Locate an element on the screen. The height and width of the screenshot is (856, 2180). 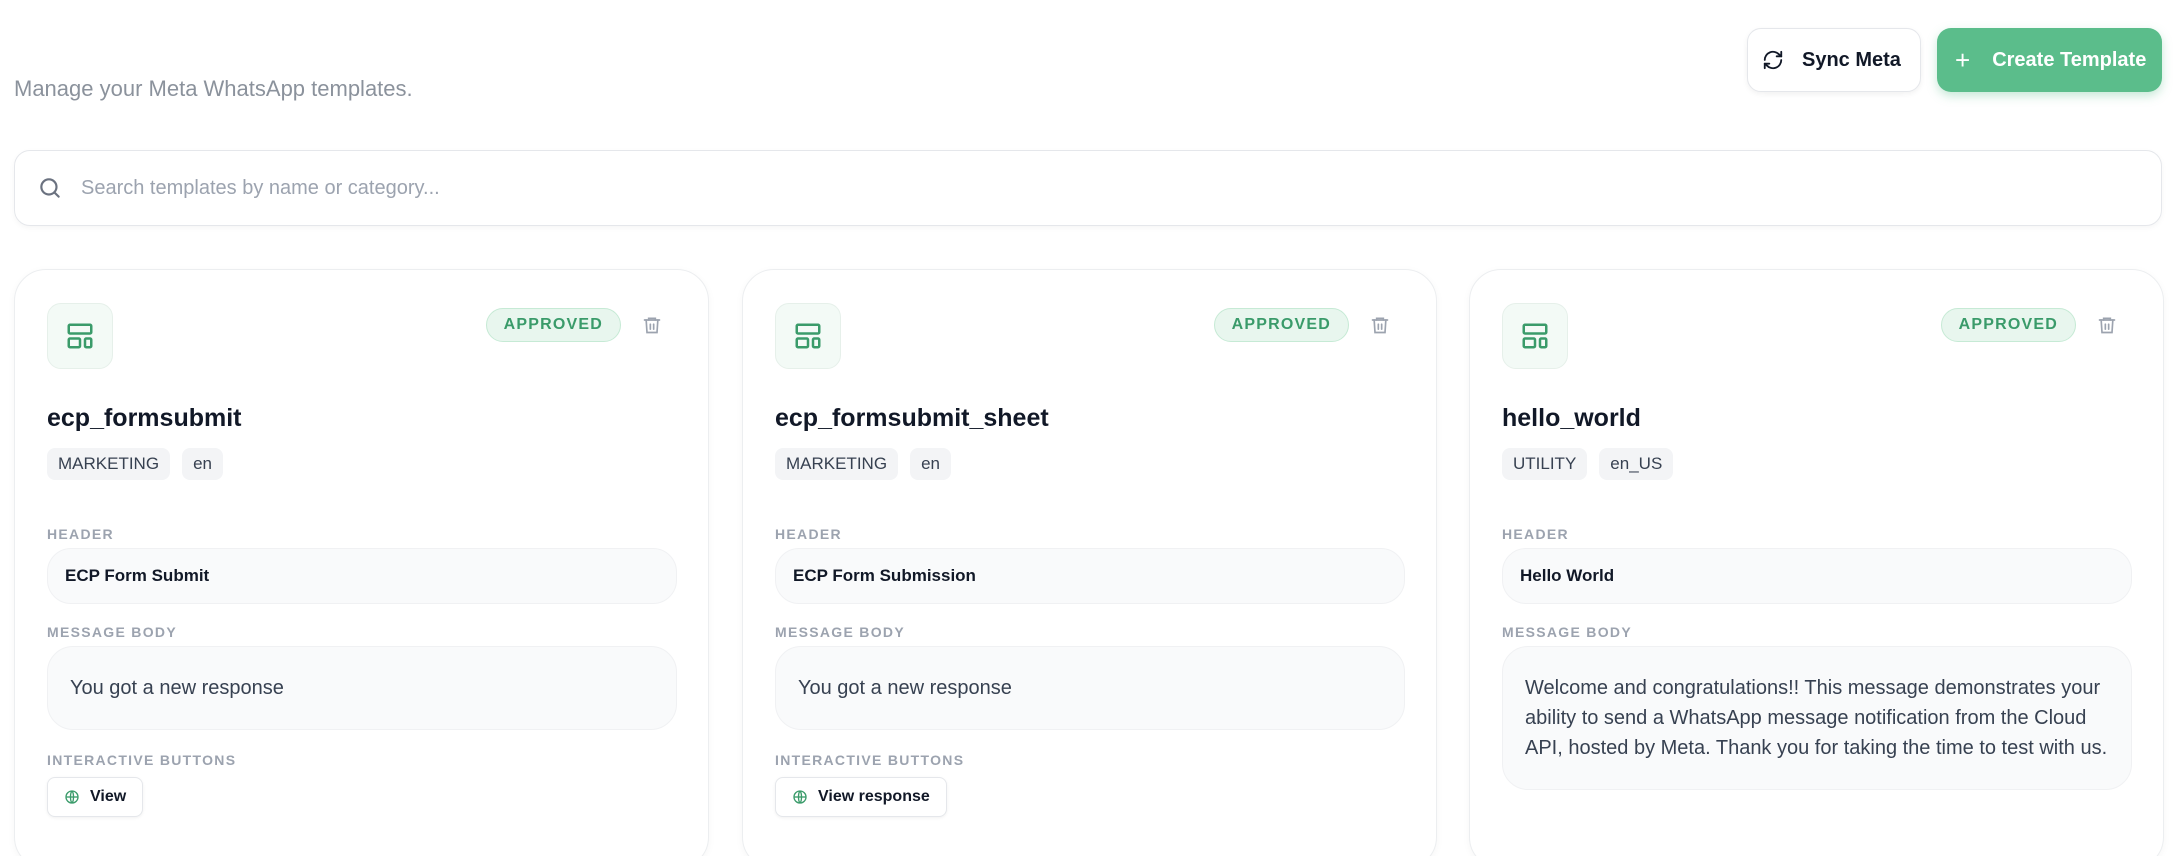
search-icon is located at coordinates (50, 188).